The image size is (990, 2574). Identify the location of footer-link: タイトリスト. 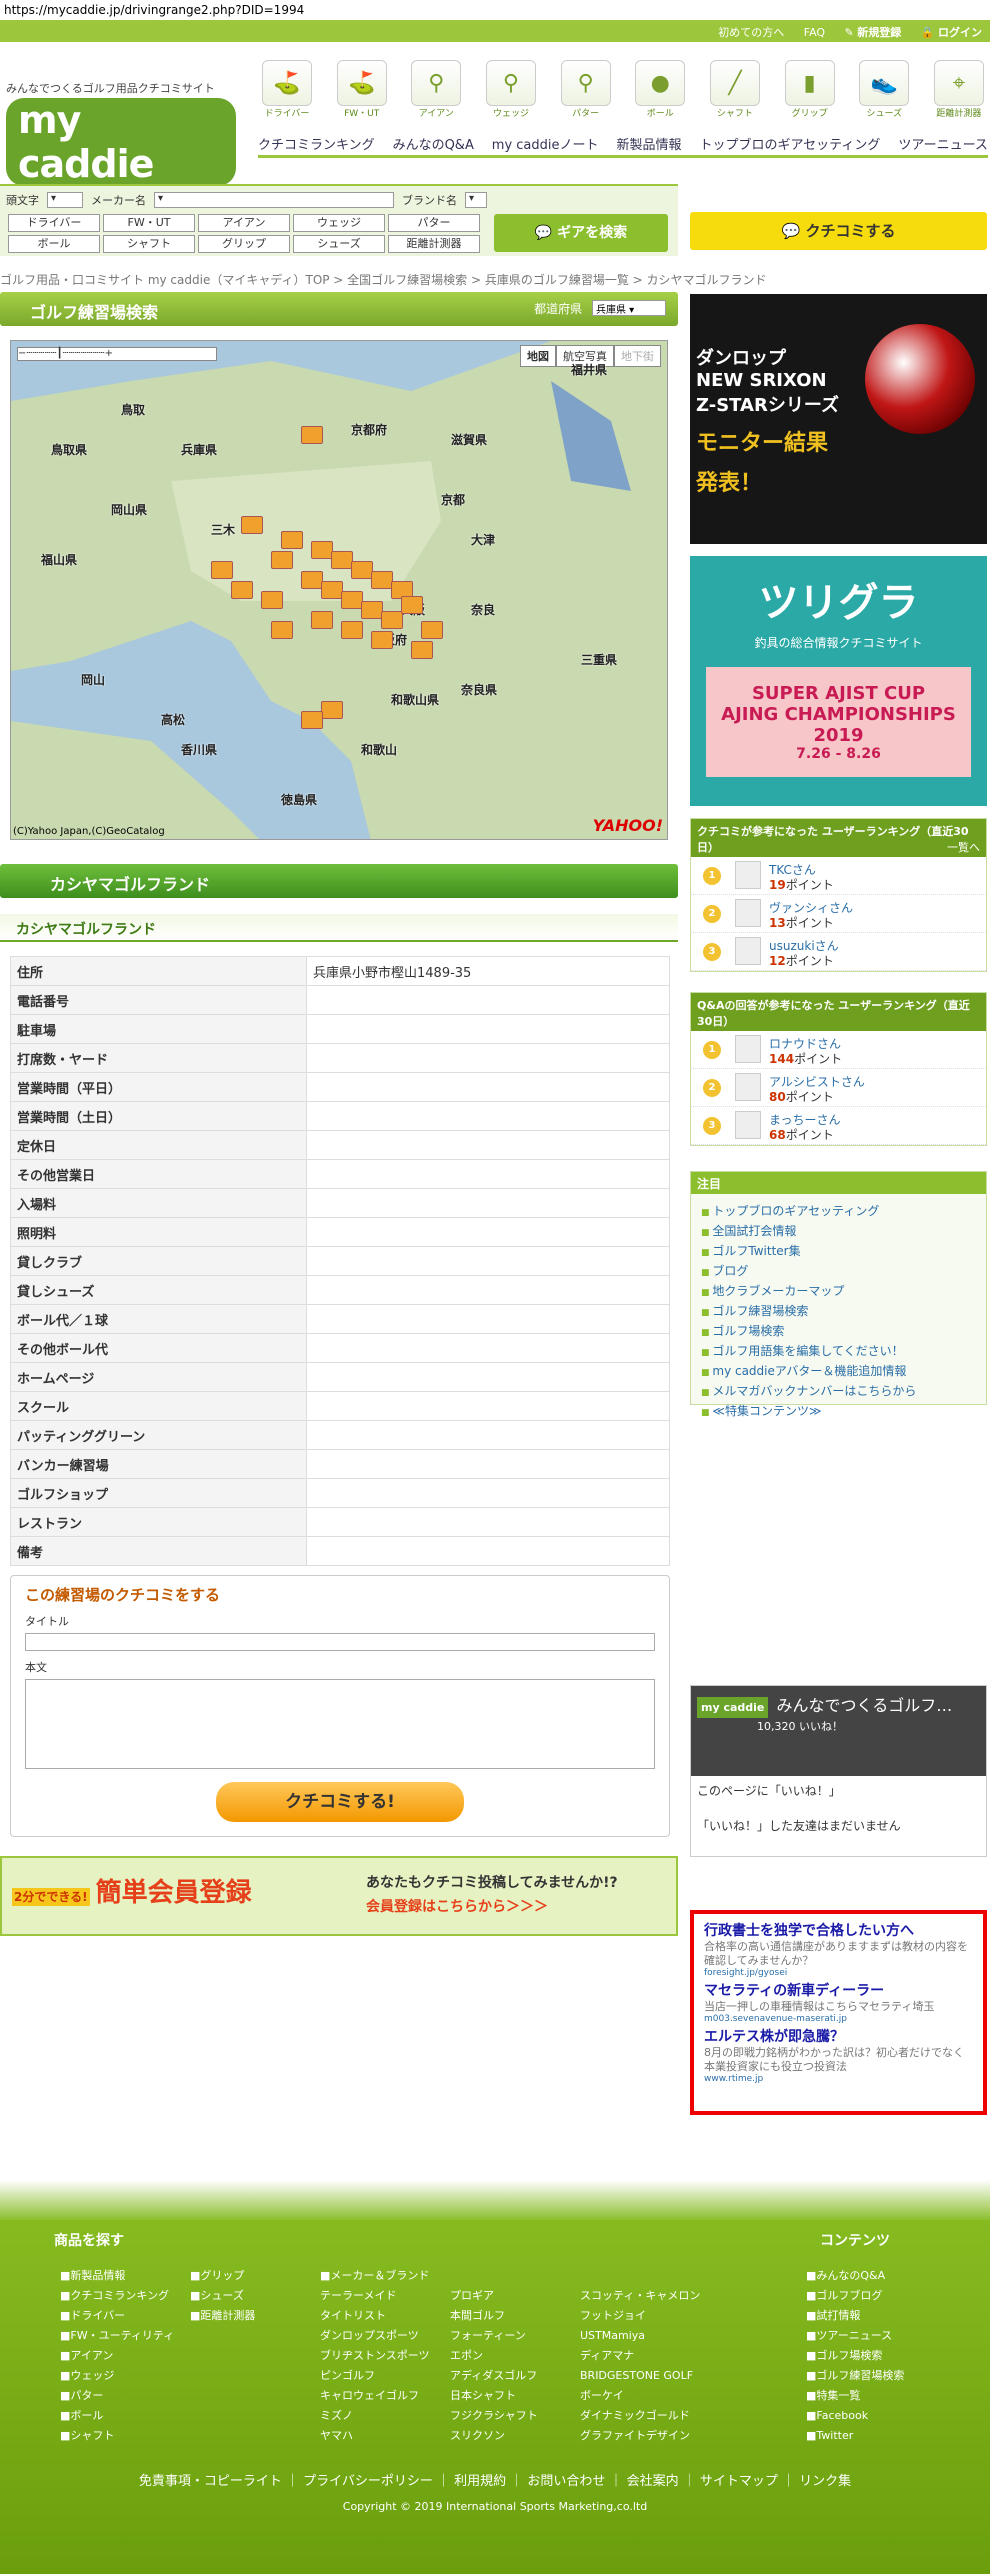
(375, 2316).